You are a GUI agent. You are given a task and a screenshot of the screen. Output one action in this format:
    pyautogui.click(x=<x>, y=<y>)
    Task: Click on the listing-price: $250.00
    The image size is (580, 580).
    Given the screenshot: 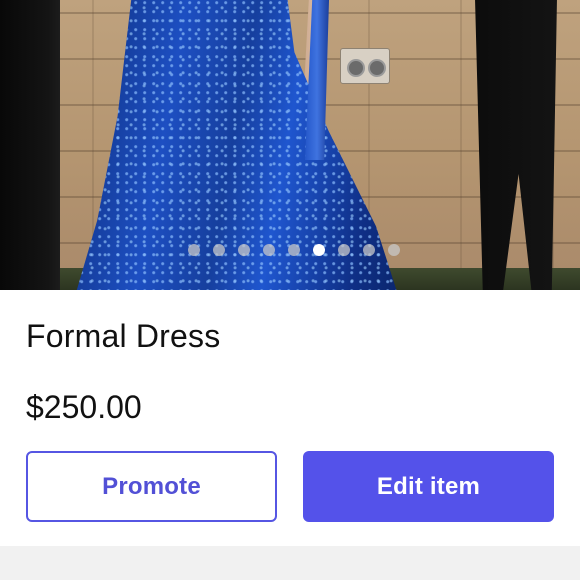 What is the action you would take?
    pyautogui.click(x=84, y=407)
    